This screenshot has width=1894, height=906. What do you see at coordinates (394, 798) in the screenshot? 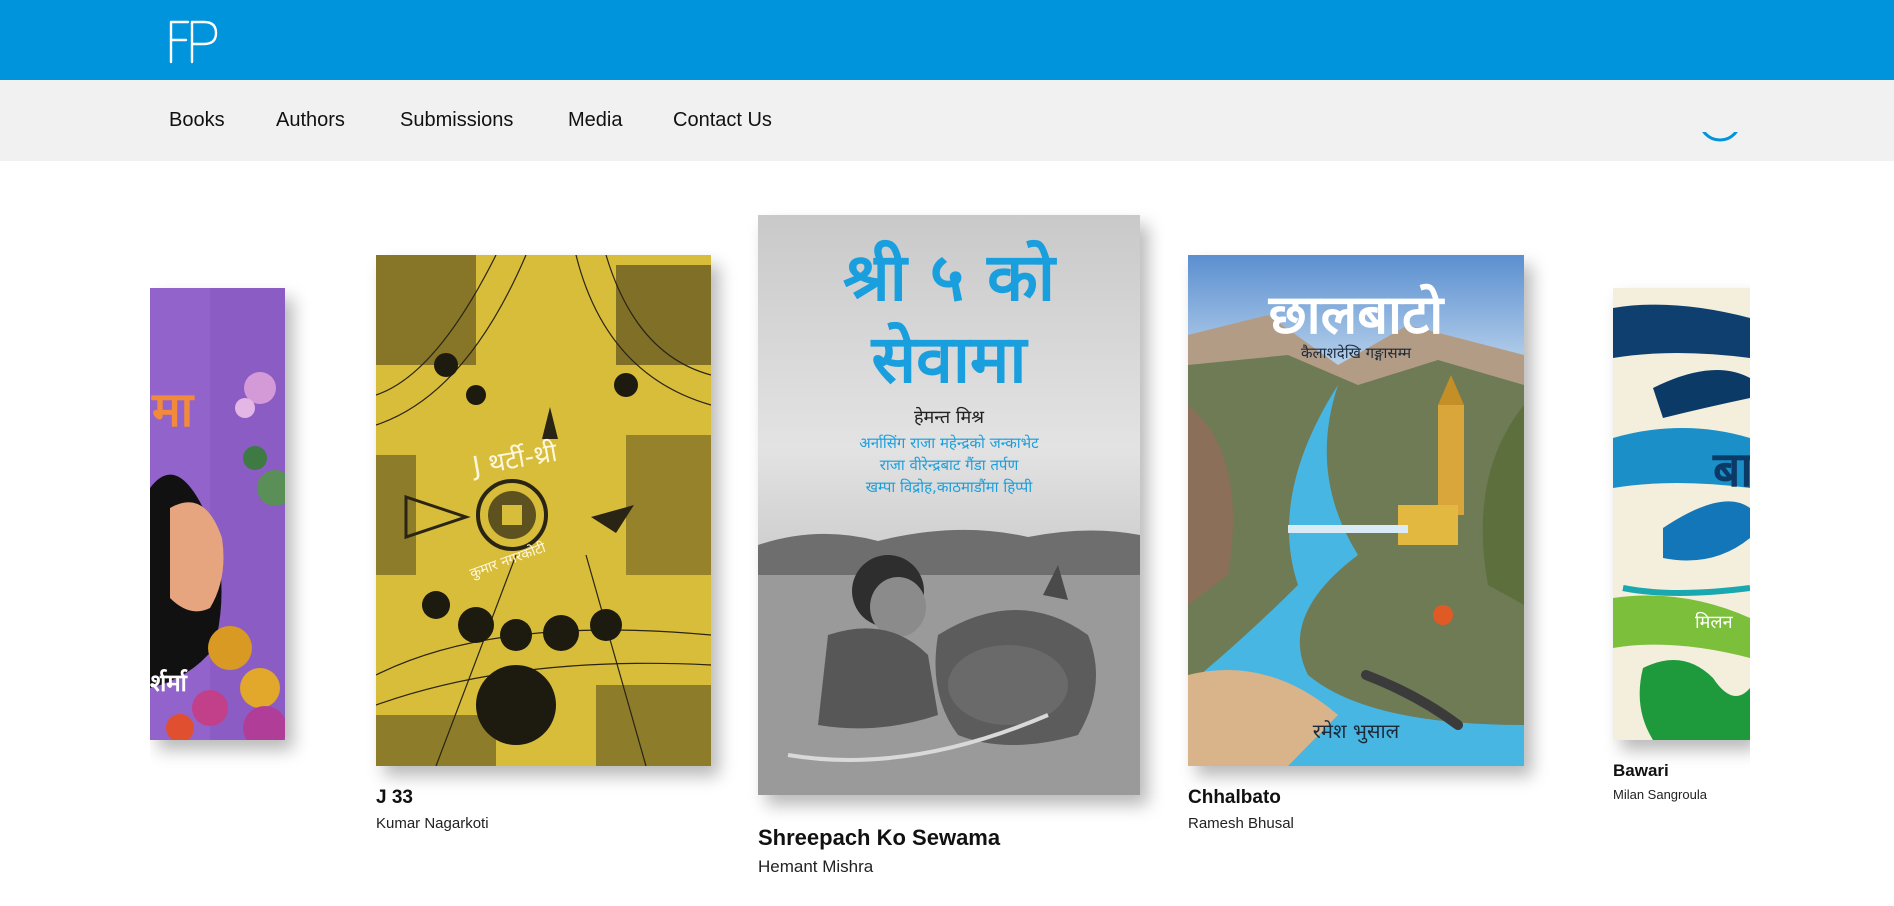
I see `book-title: J 33` at bounding box center [394, 798].